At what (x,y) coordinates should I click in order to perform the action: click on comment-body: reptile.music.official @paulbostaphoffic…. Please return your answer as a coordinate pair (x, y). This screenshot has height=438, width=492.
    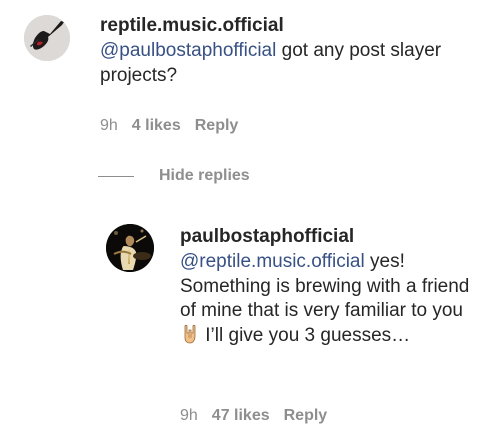
    Looking at the image, I should click on (290, 51).